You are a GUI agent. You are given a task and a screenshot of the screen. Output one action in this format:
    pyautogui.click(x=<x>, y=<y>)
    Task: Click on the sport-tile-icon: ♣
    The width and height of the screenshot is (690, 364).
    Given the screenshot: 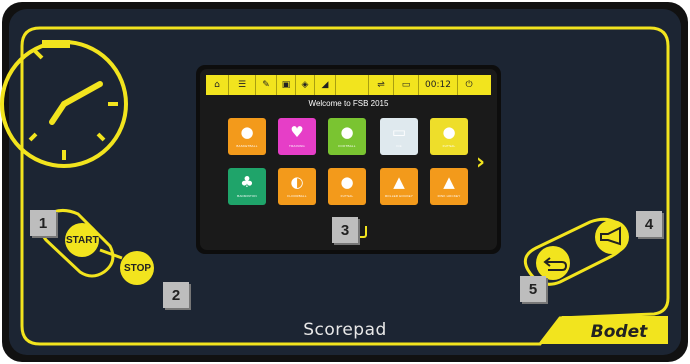 What is the action you would take?
    pyautogui.click(x=247, y=182)
    